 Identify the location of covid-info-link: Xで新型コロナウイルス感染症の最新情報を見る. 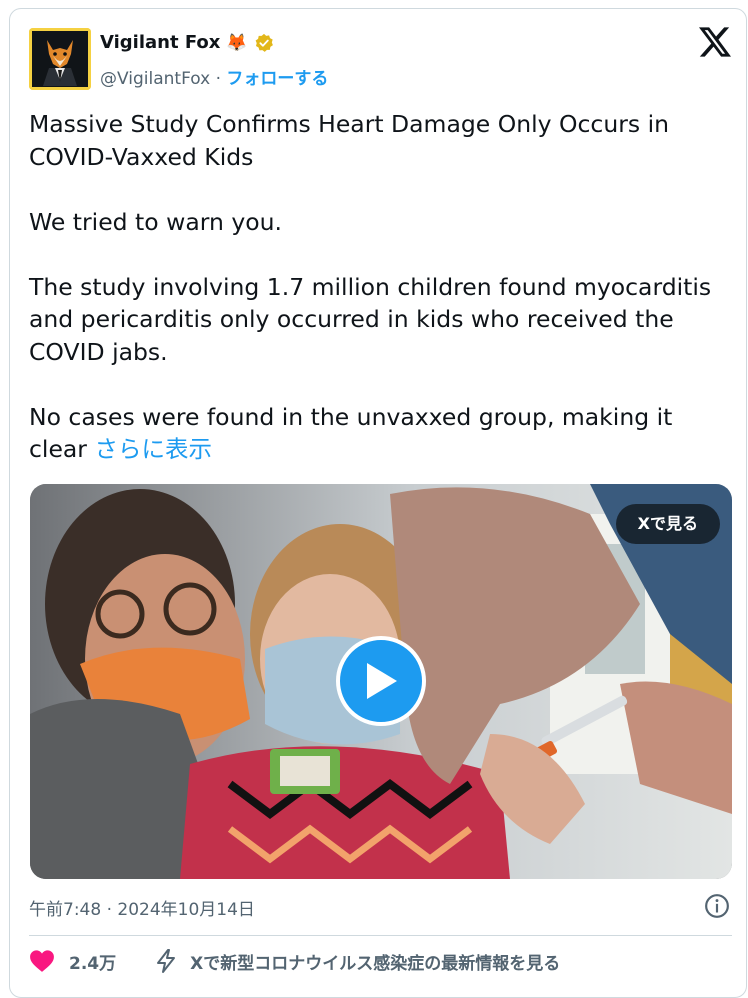
(357, 961).